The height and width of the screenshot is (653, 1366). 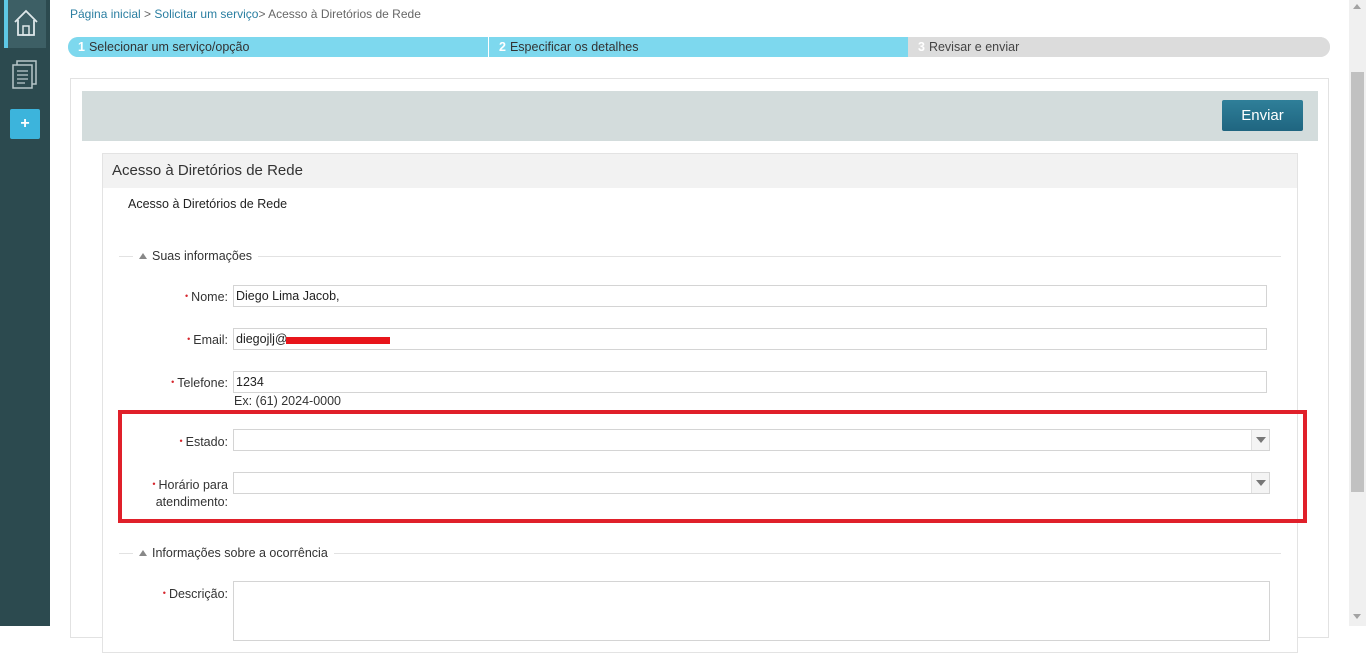 What do you see at coordinates (1357, 282) in the screenshot?
I see `scroll-thumb` at bounding box center [1357, 282].